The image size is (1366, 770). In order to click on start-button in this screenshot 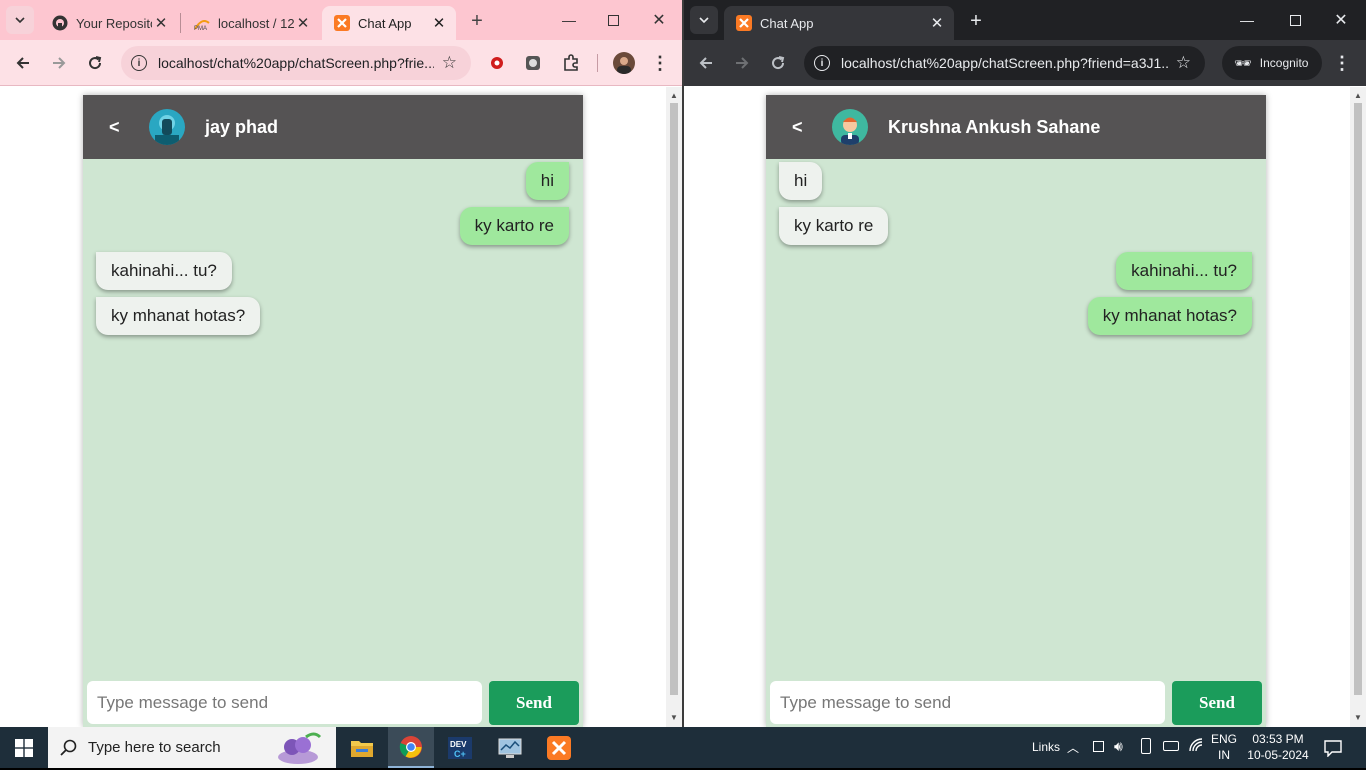, I will do `click(24, 747)`.